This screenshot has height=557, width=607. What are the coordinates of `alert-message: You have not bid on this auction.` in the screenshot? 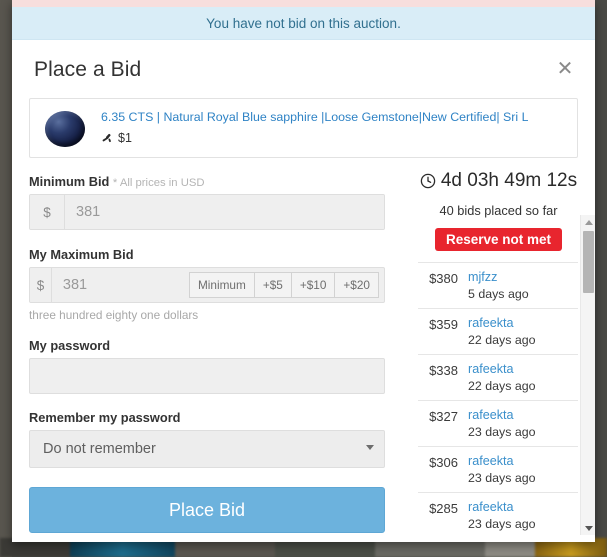 It's located at (303, 23).